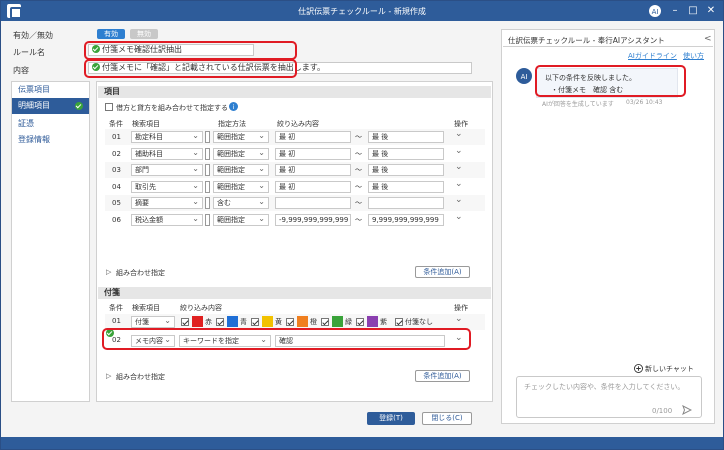  I want to click on chat-input-placeholder: チェックしたい内容や、条件を入力してください。, so click(604, 387).